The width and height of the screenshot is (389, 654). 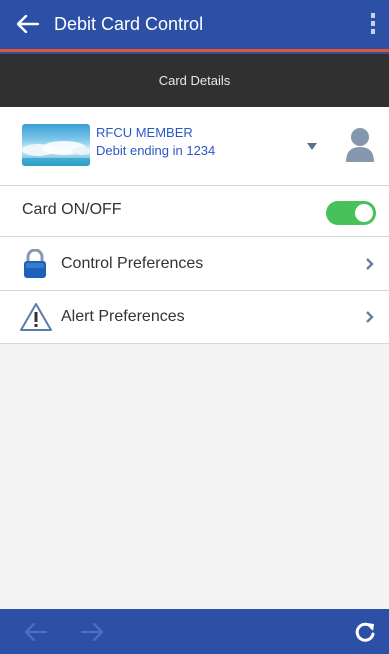 I want to click on bottom-nav-bar, so click(x=194, y=631).